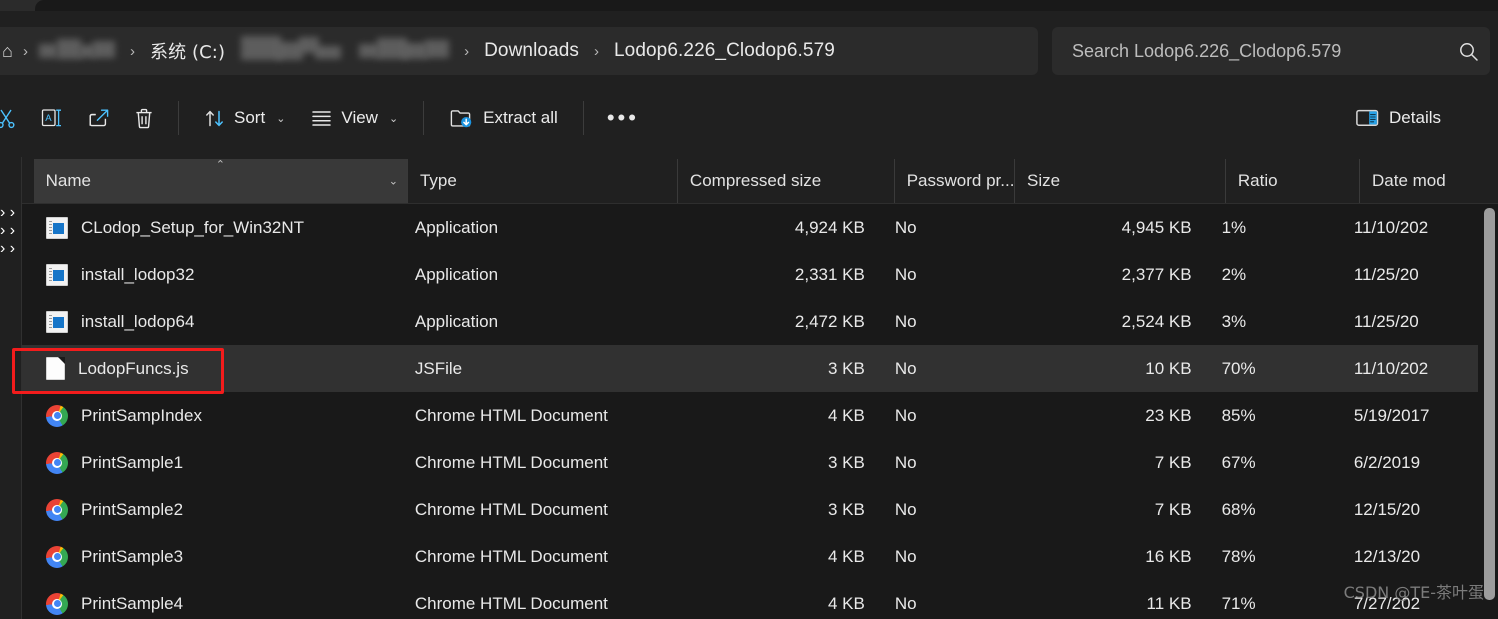 This screenshot has width=1498, height=619. Describe the element at coordinates (218, 556) in the screenshot. I see `file-name-cell: PrintSample3` at that location.